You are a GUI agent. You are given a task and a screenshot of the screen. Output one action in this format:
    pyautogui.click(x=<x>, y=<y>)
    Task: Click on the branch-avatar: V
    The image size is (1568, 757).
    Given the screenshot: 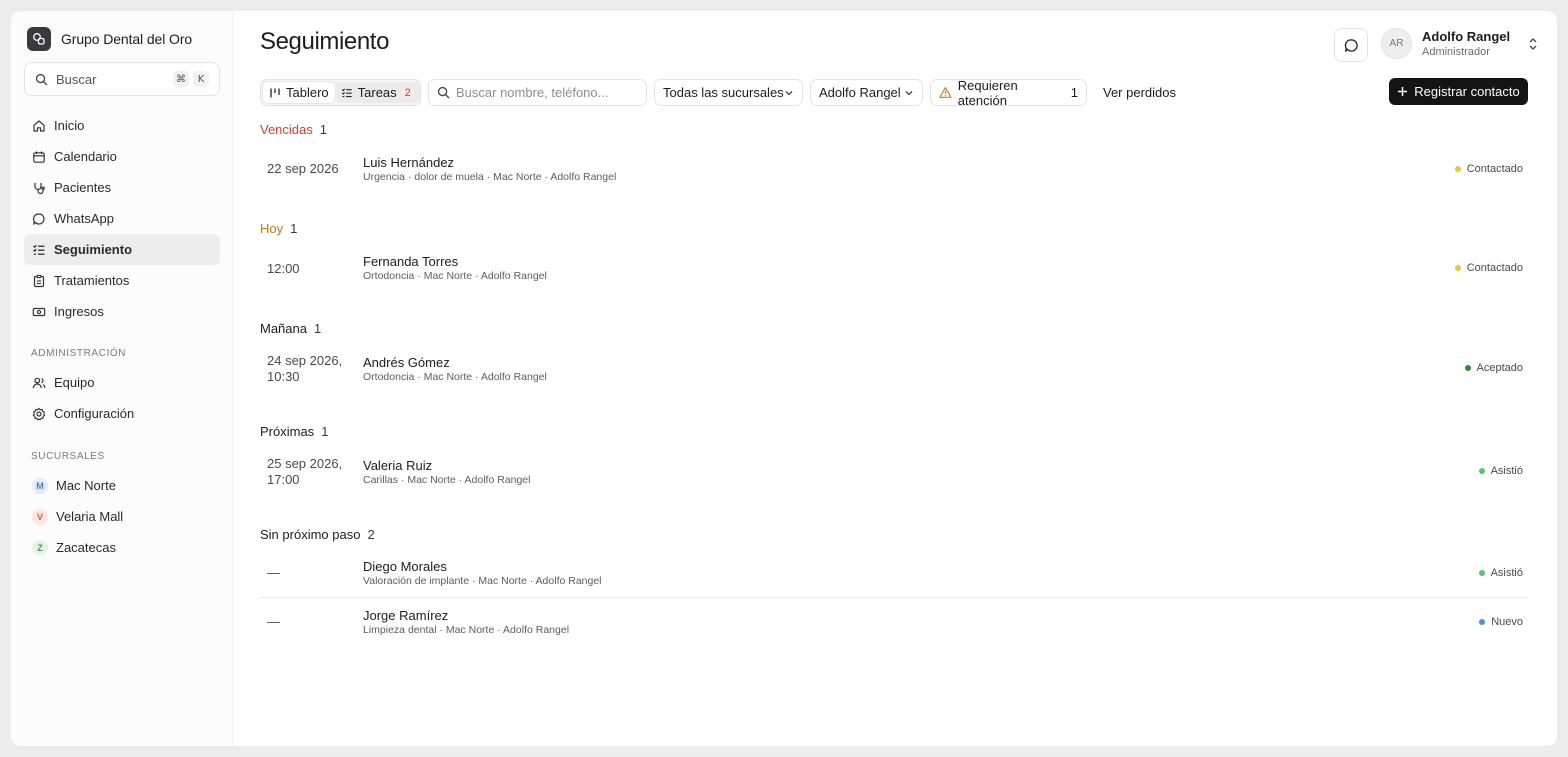 What is the action you would take?
    pyautogui.click(x=40, y=516)
    